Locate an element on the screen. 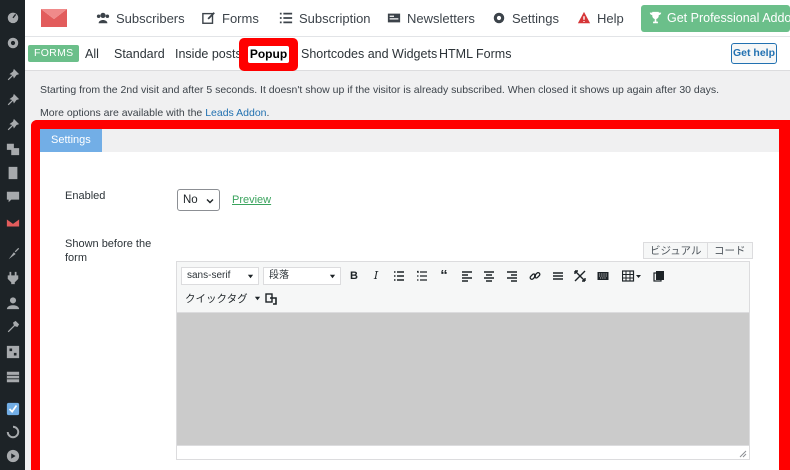 This screenshot has width=790, height=470. preview-link: Preview is located at coordinates (251, 200).